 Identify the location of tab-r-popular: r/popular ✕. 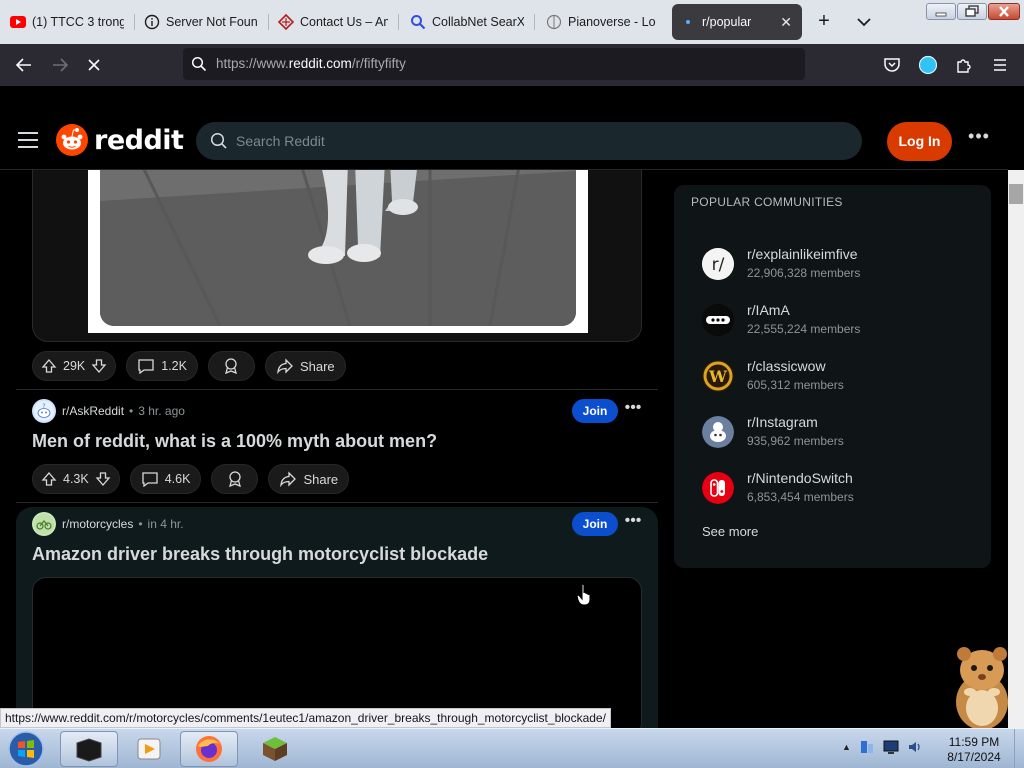
(737, 22).